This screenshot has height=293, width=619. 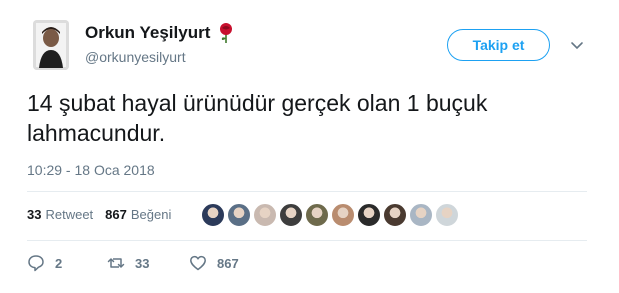 What do you see at coordinates (147, 33) in the screenshot?
I see `author-display-name: Orkun Yeşilyurt` at bounding box center [147, 33].